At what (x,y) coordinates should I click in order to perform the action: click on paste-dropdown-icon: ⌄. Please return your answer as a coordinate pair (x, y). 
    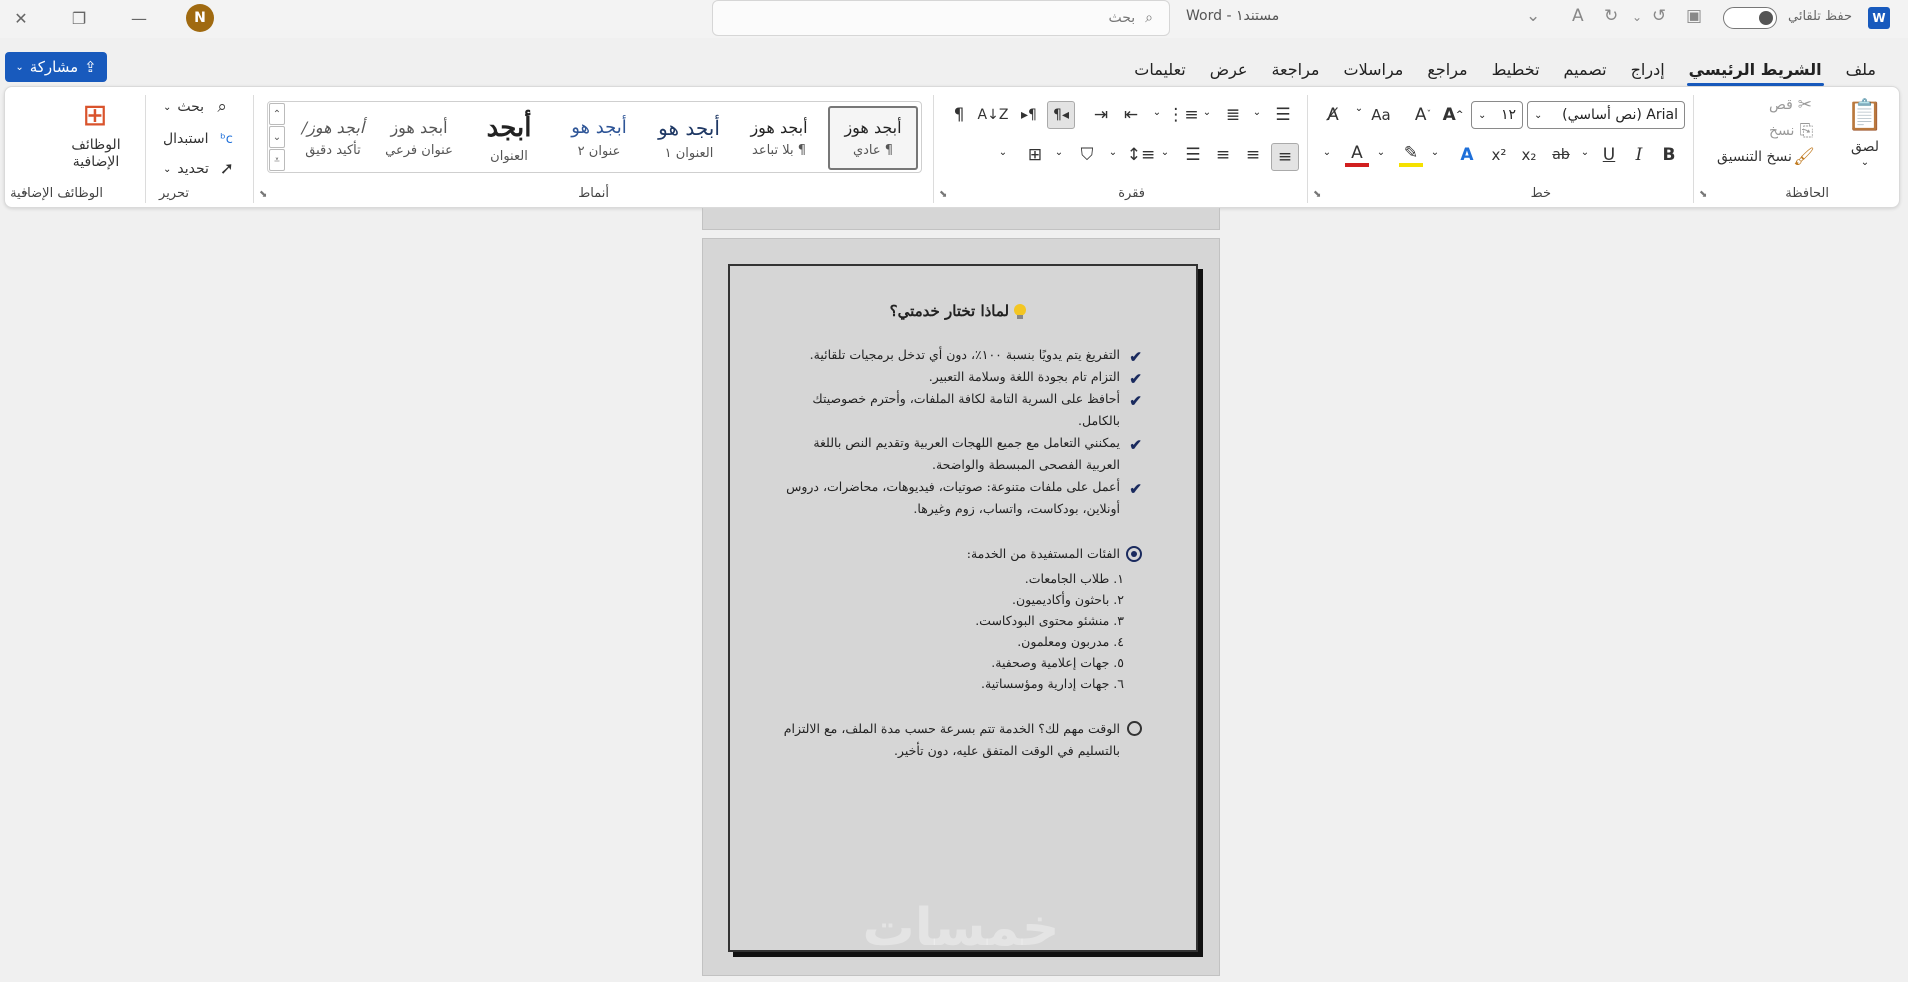
    Looking at the image, I should click on (1865, 162).